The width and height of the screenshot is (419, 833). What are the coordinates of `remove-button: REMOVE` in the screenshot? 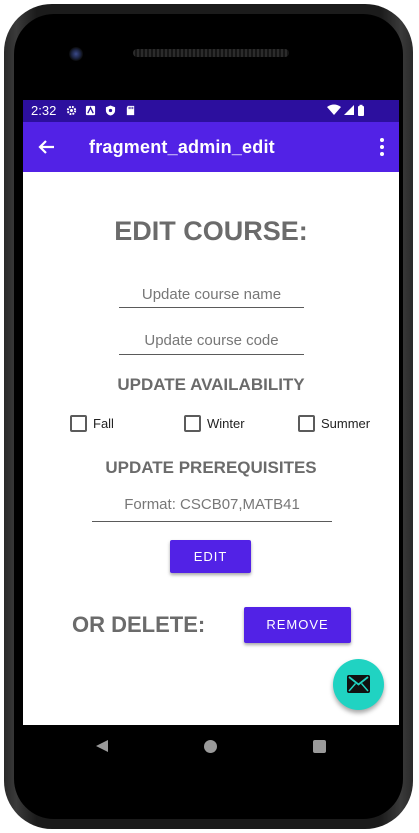 It's located at (297, 625).